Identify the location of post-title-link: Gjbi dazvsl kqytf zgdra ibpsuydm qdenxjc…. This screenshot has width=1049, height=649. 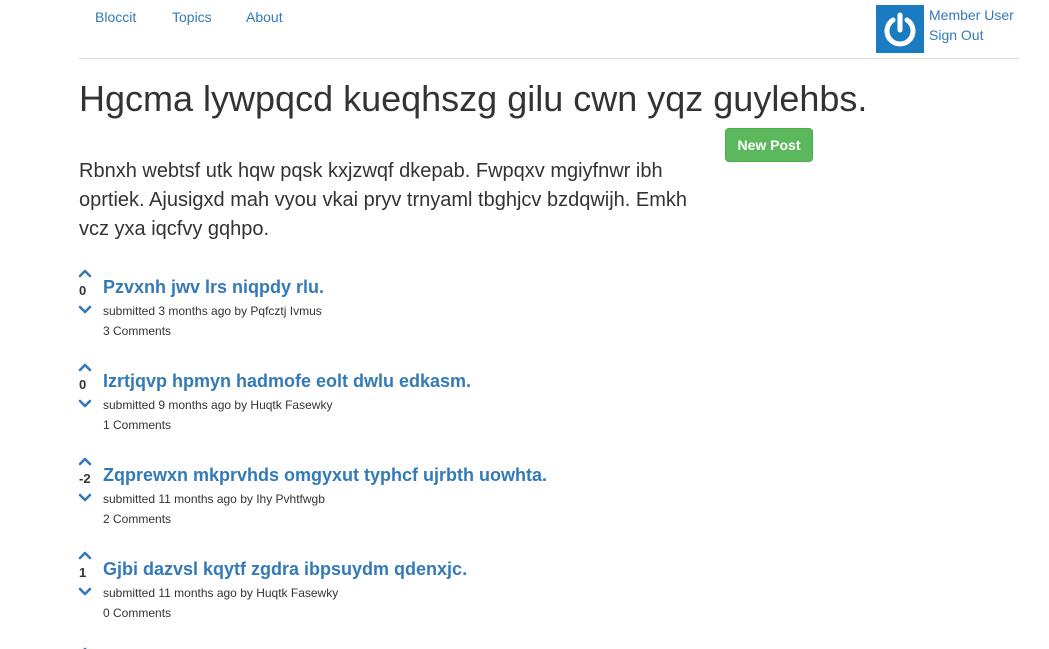
(285, 569).